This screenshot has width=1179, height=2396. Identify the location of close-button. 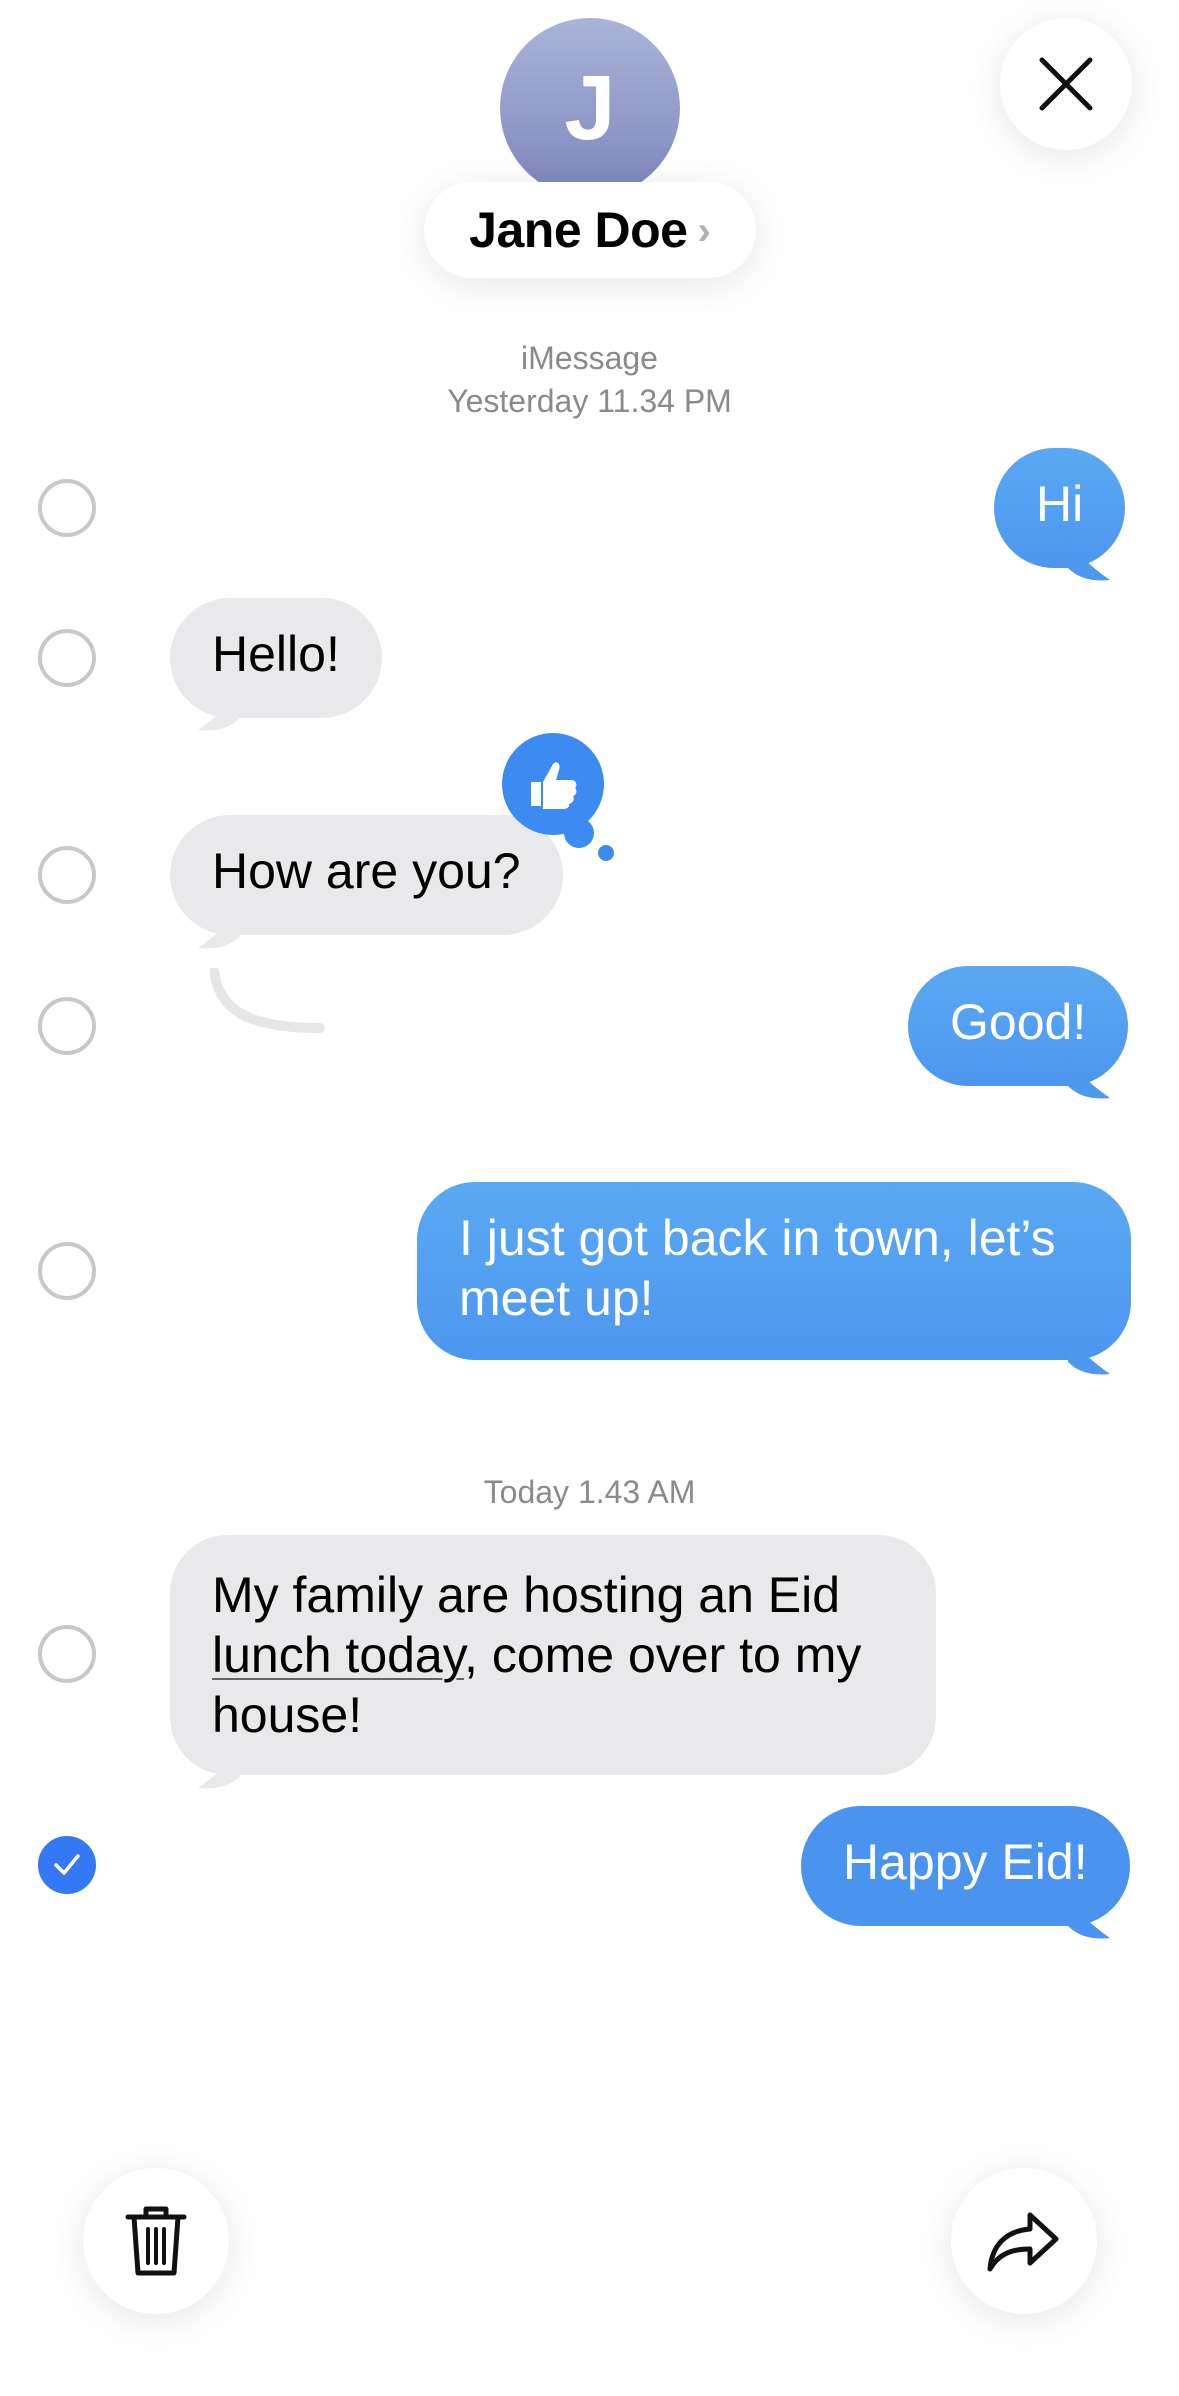
(1066, 84).